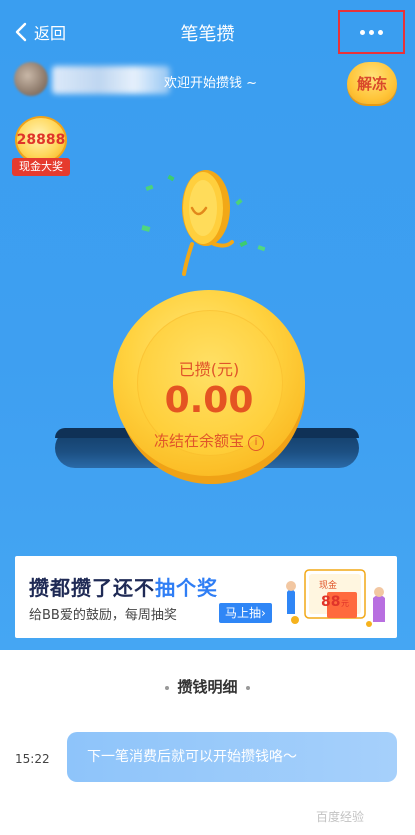 The height and width of the screenshot is (835, 415). I want to click on dancing-coin-mascot-icon, so click(203, 223).